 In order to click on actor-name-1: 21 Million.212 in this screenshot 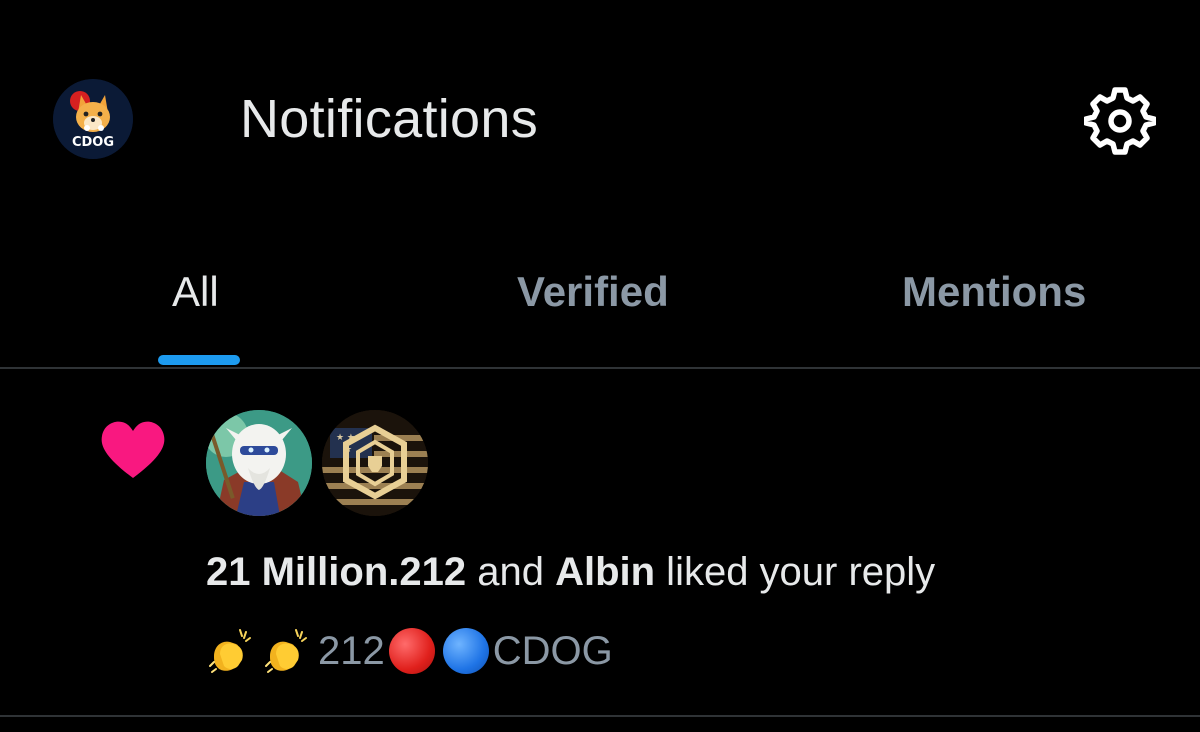, I will do `click(336, 572)`.